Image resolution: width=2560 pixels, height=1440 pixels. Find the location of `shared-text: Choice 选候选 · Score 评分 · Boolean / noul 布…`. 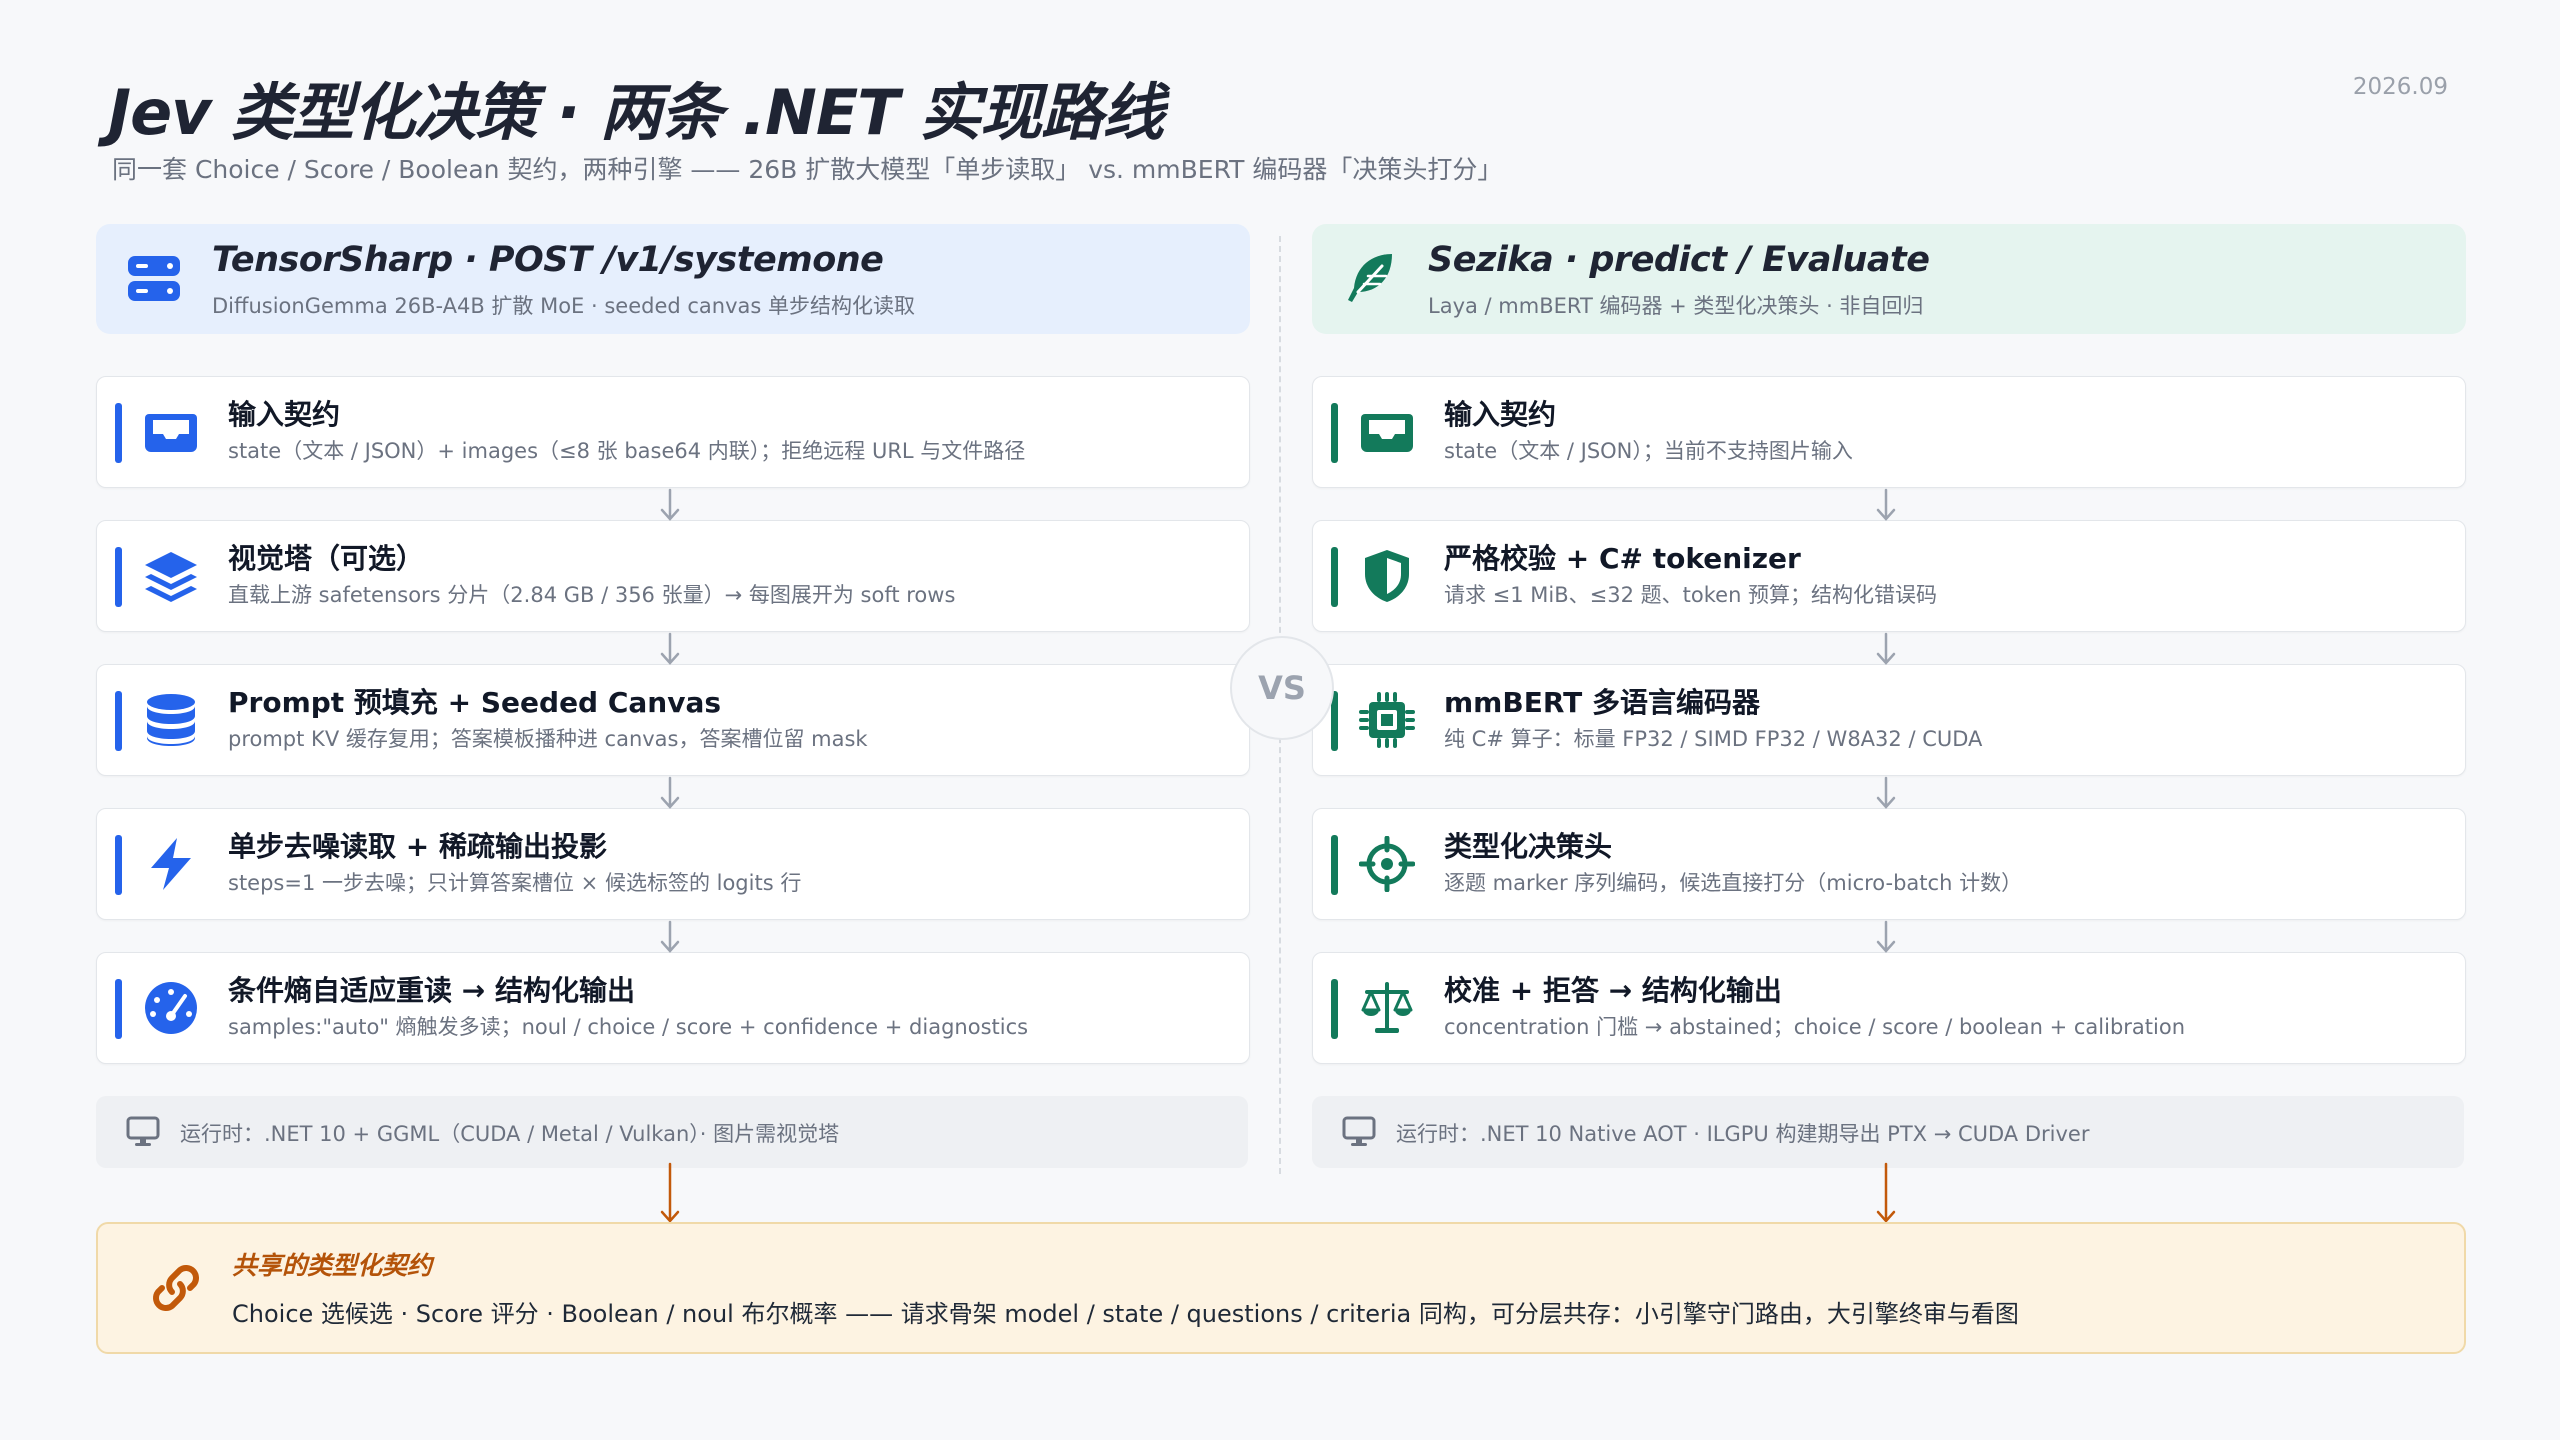

shared-text: Choice 选候选 · Score 评分 · Boolean / noul 布… is located at coordinates (1125, 1314).